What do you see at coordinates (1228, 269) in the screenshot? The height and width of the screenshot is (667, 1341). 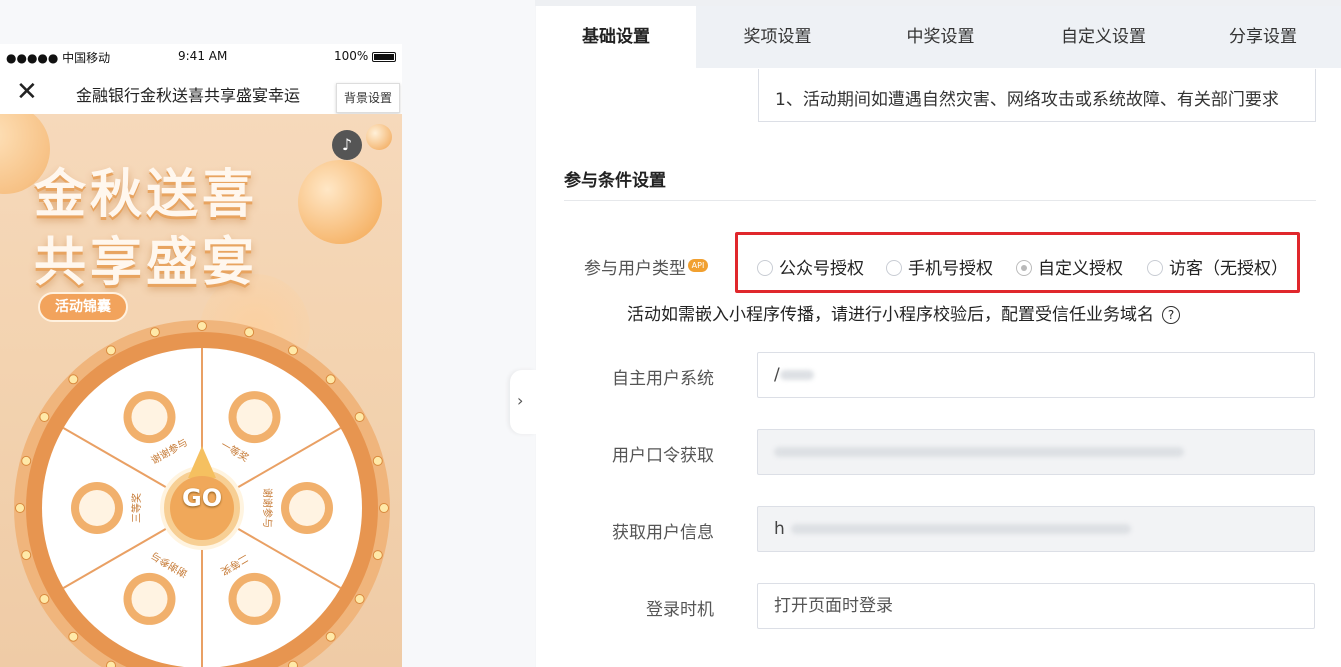 I see `radio-label: 访客（无授权）` at bounding box center [1228, 269].